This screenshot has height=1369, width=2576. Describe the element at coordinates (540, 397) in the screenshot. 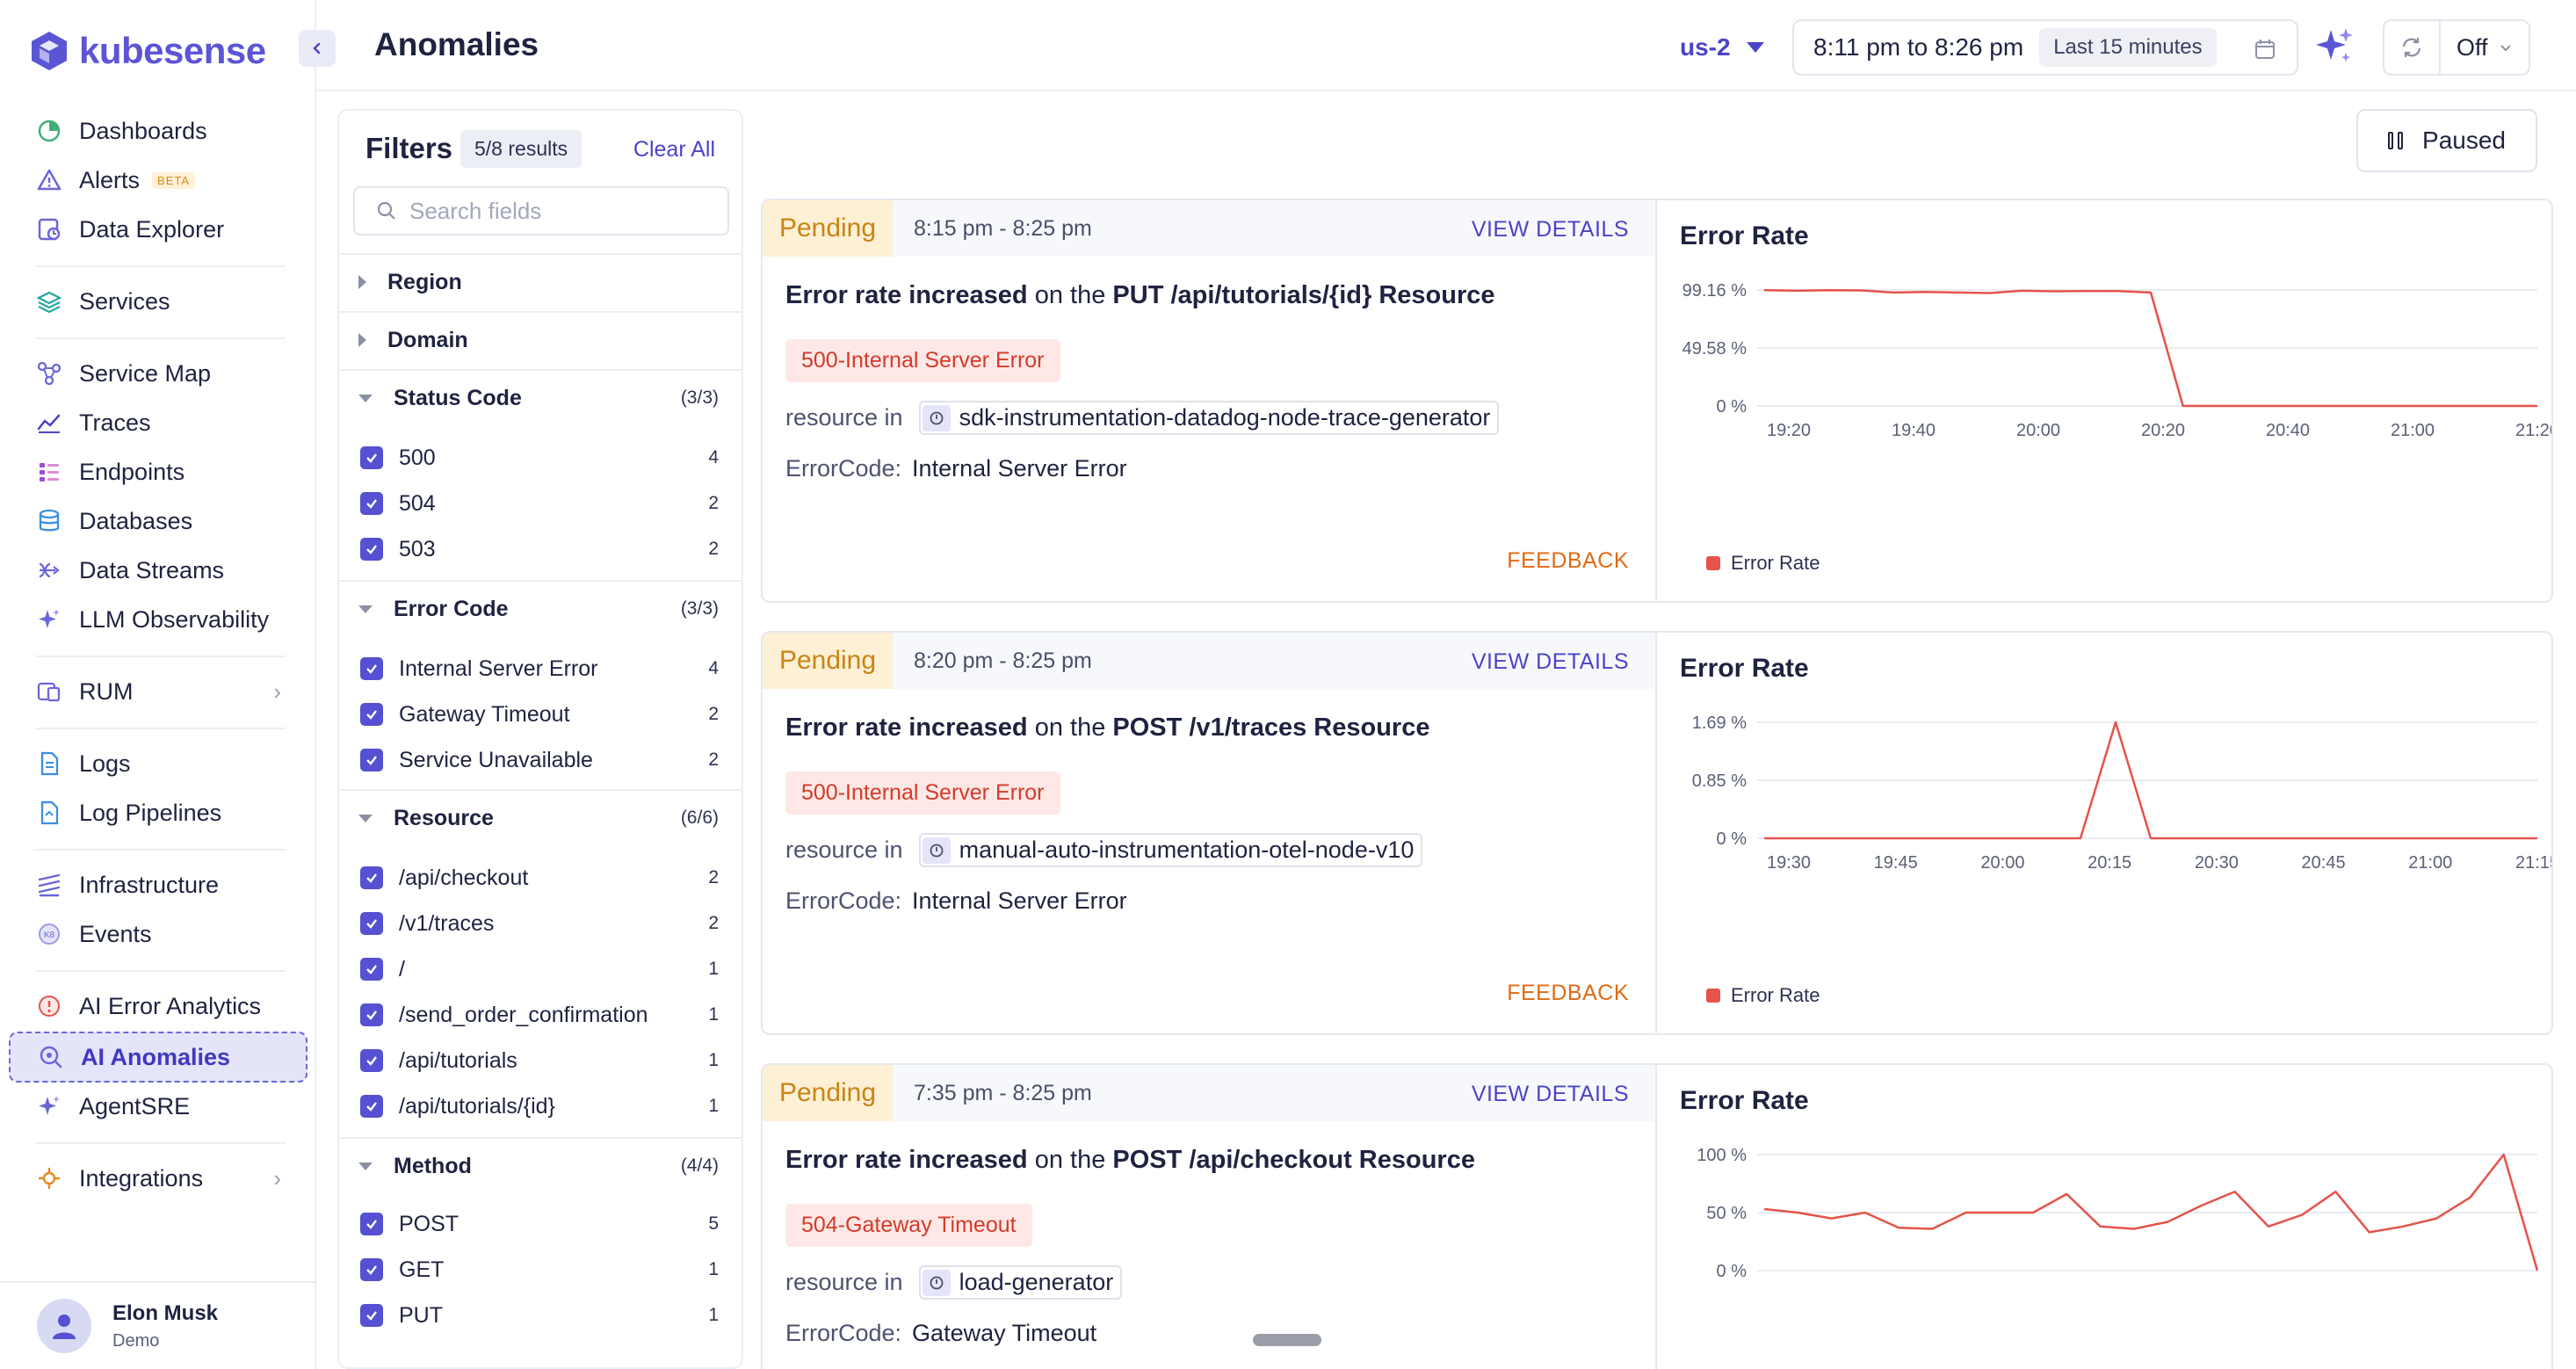

I see `filter-section-status-code: Status Code (3/3)` at that location.